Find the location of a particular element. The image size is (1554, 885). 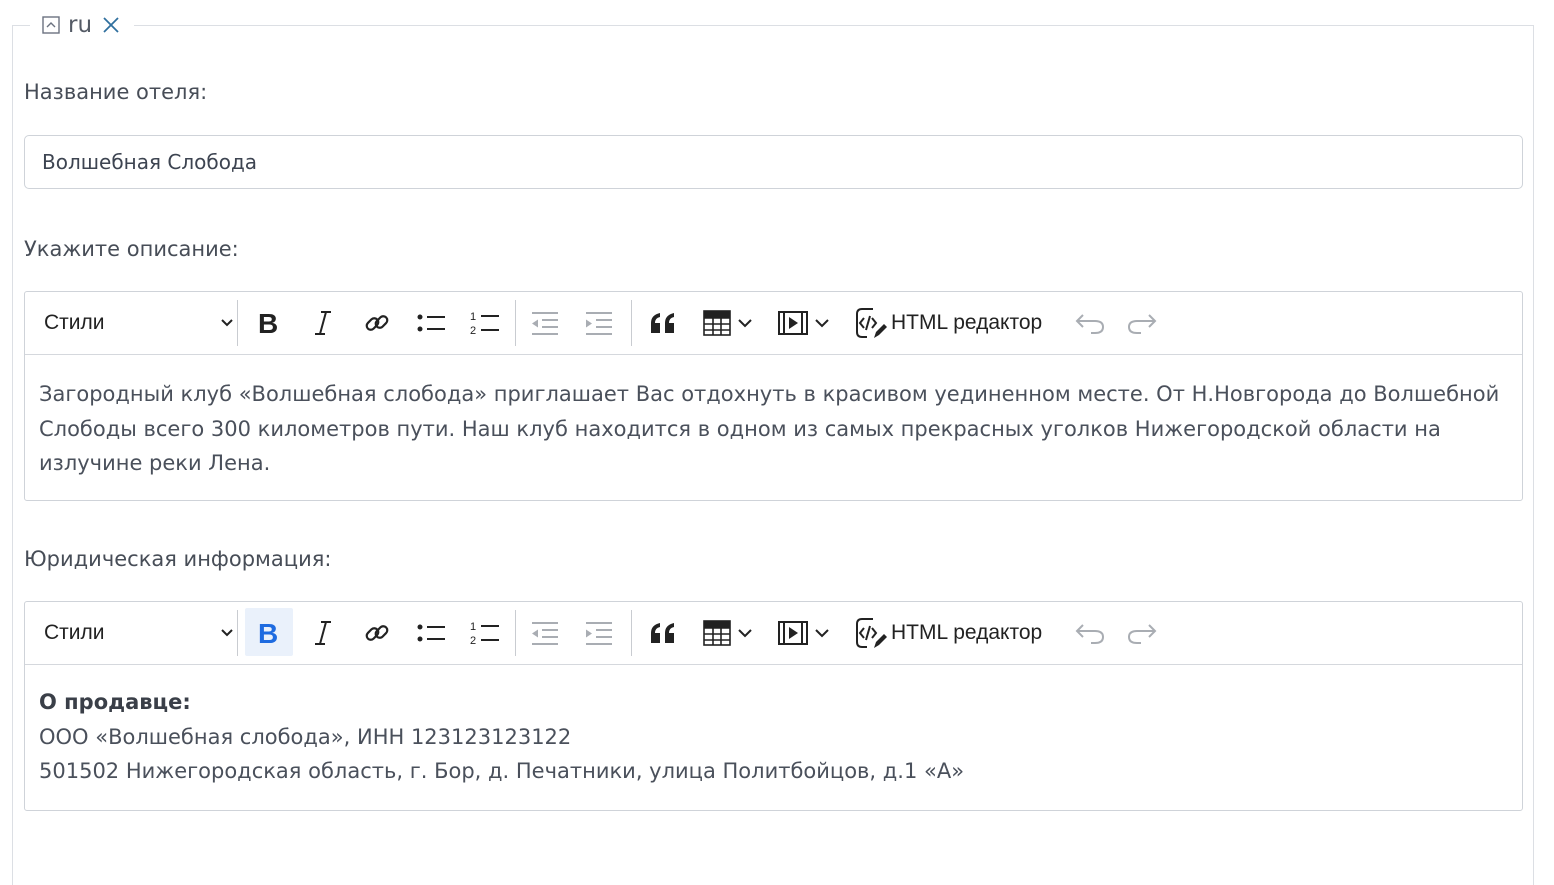

hotel-name-input is located at coordinates (773, 162).